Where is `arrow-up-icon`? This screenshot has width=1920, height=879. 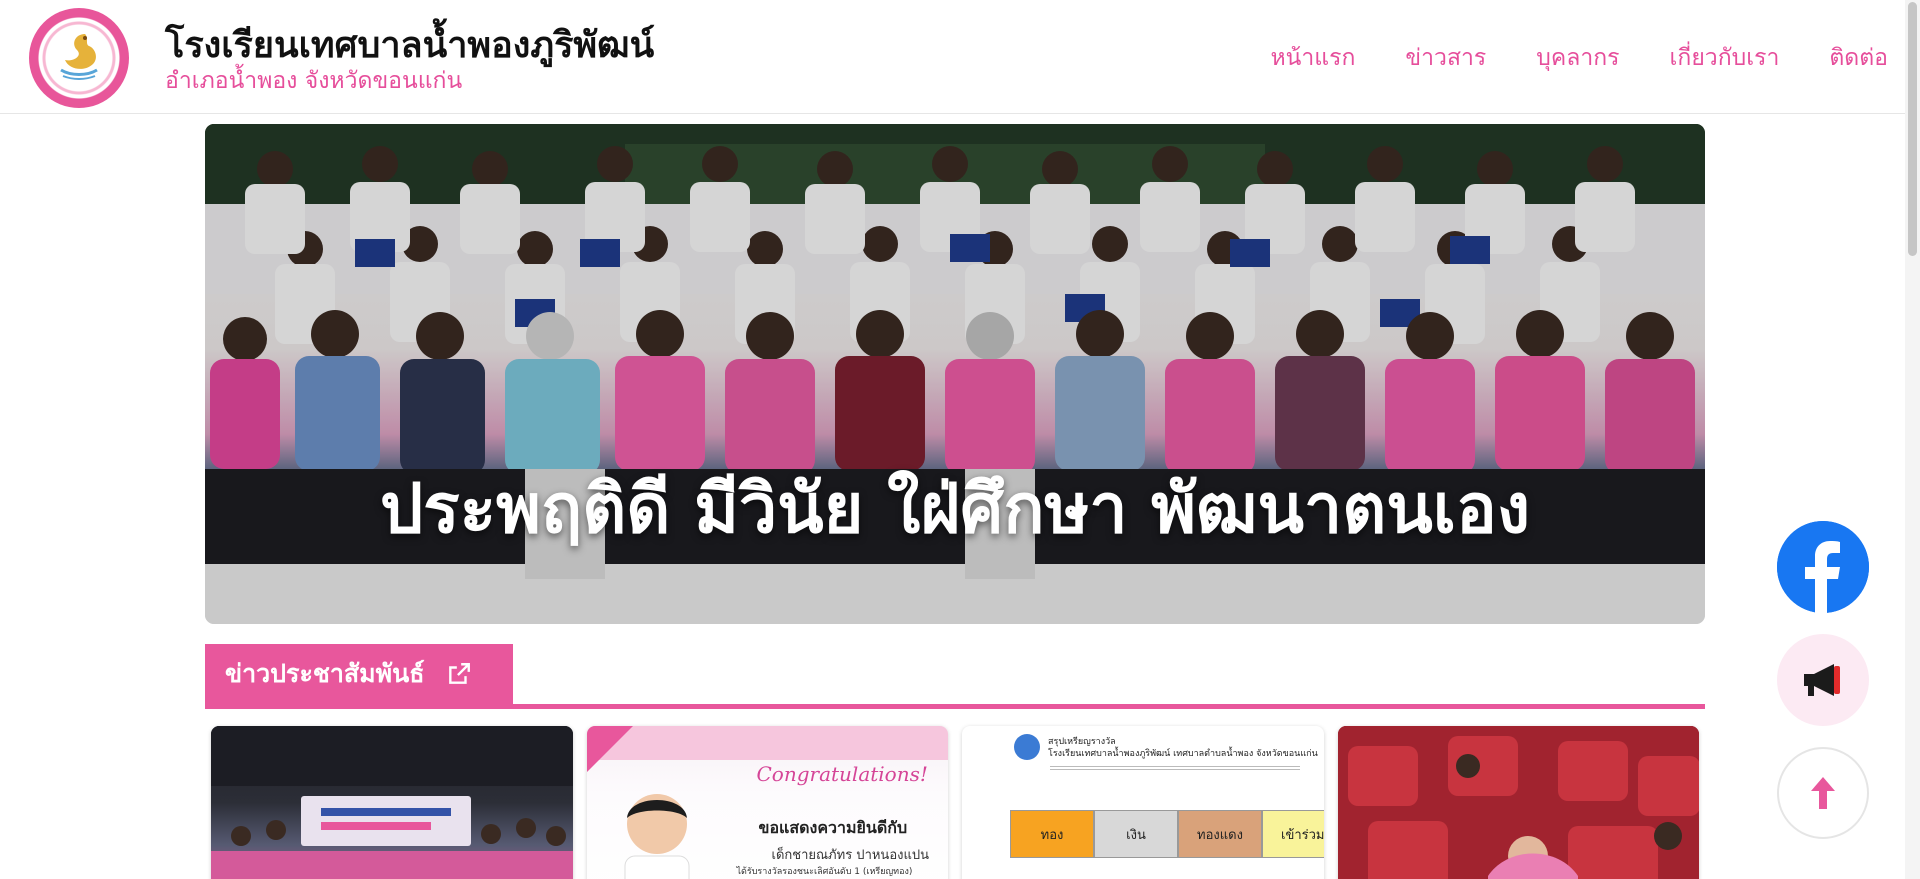 arrow-up-icon is located at coordinates (1823, 793).